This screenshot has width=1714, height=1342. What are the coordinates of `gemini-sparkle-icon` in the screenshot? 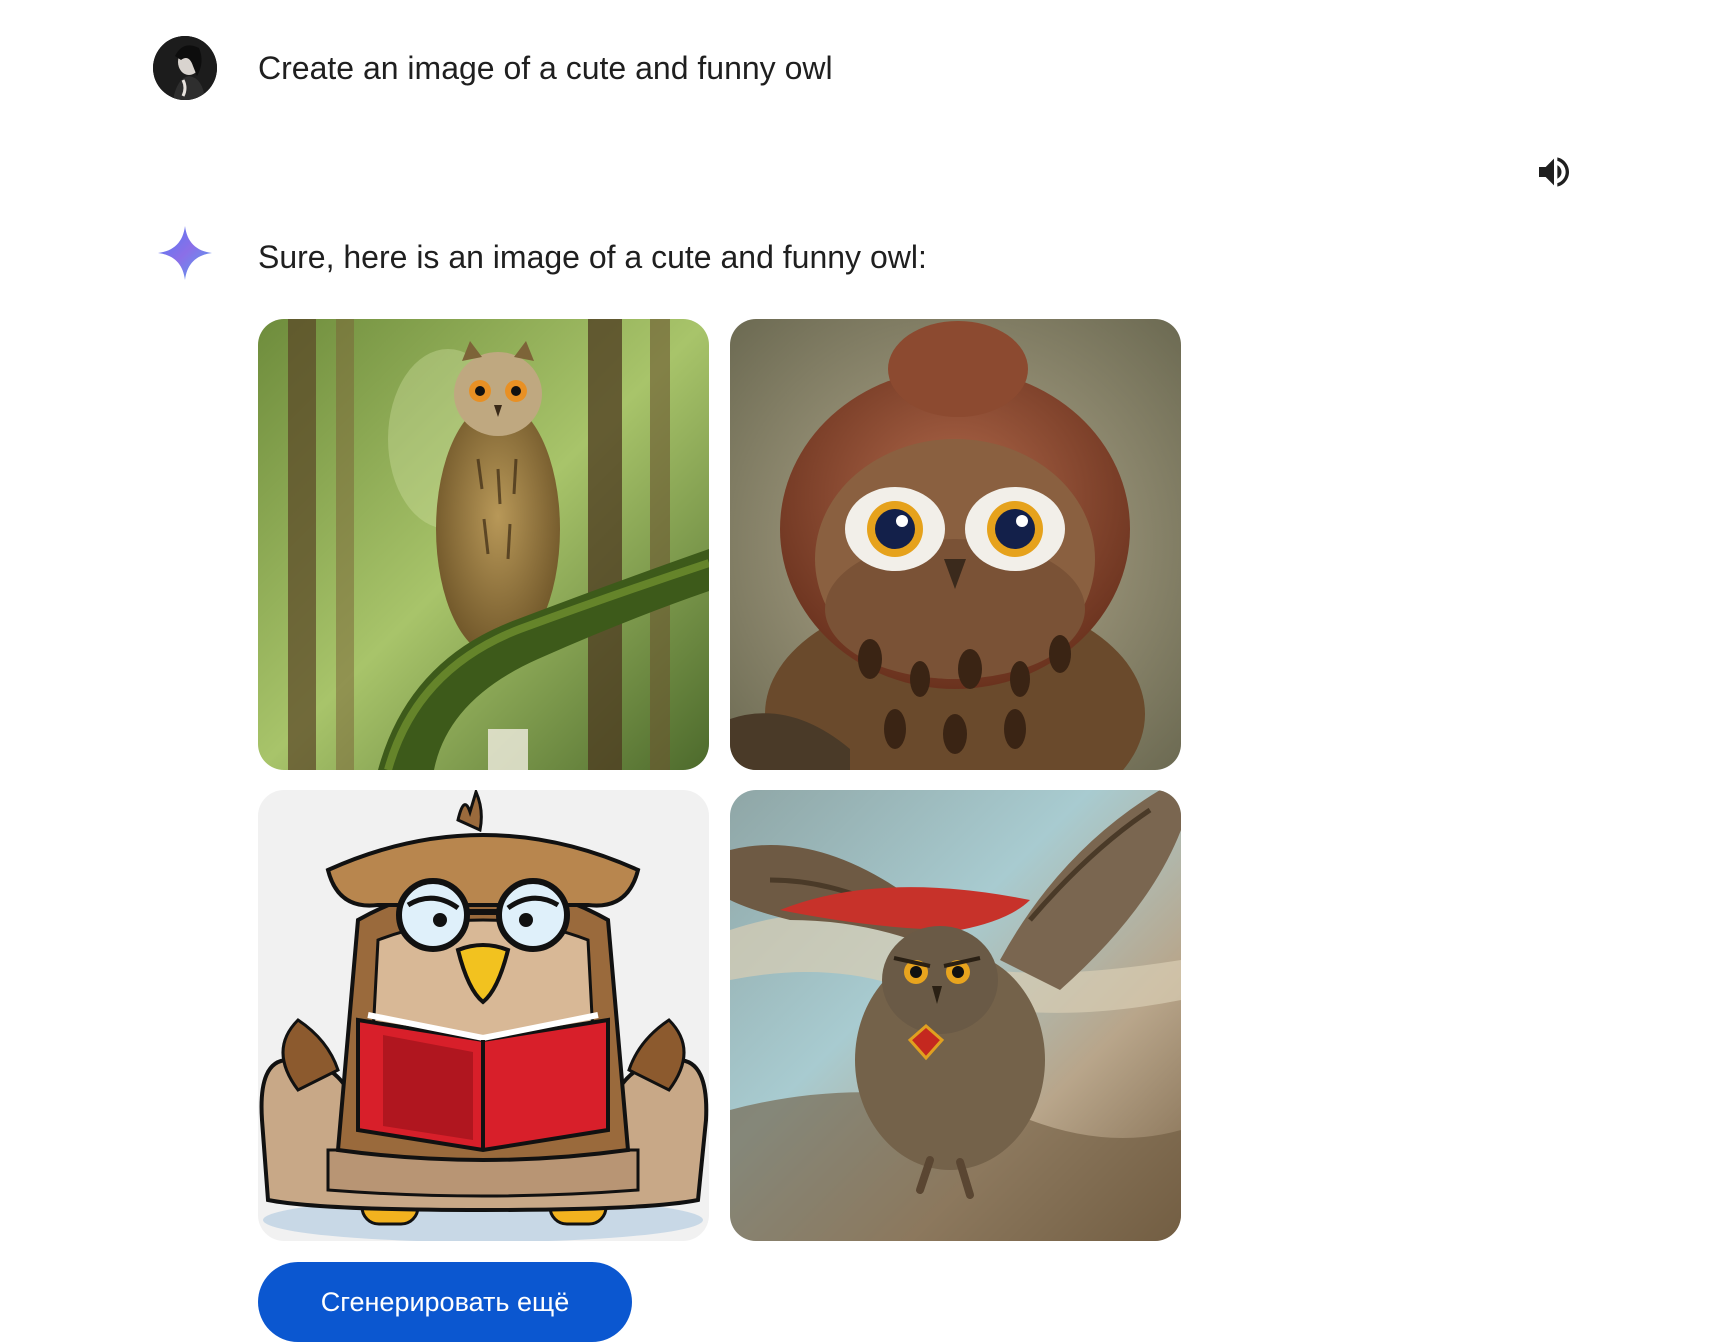 It's located at (185, 253).